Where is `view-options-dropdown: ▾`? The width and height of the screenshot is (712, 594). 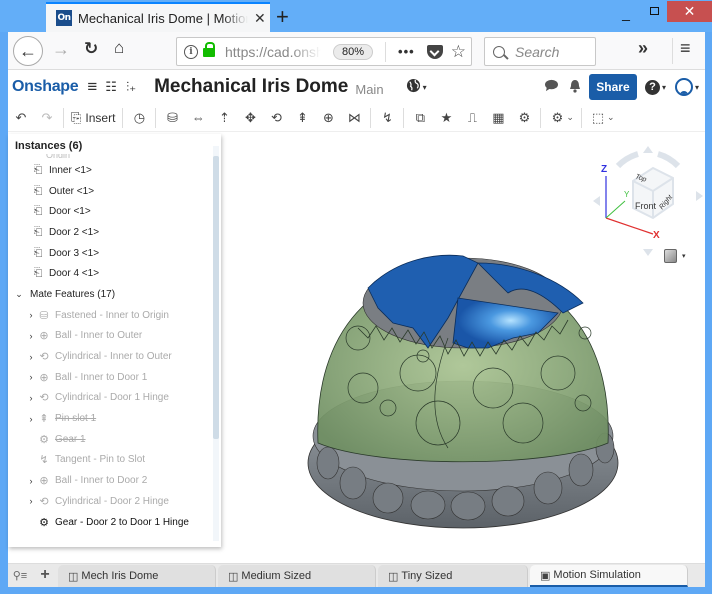
view-options-dropdown: ▾ is located at coordinates (675, 256).